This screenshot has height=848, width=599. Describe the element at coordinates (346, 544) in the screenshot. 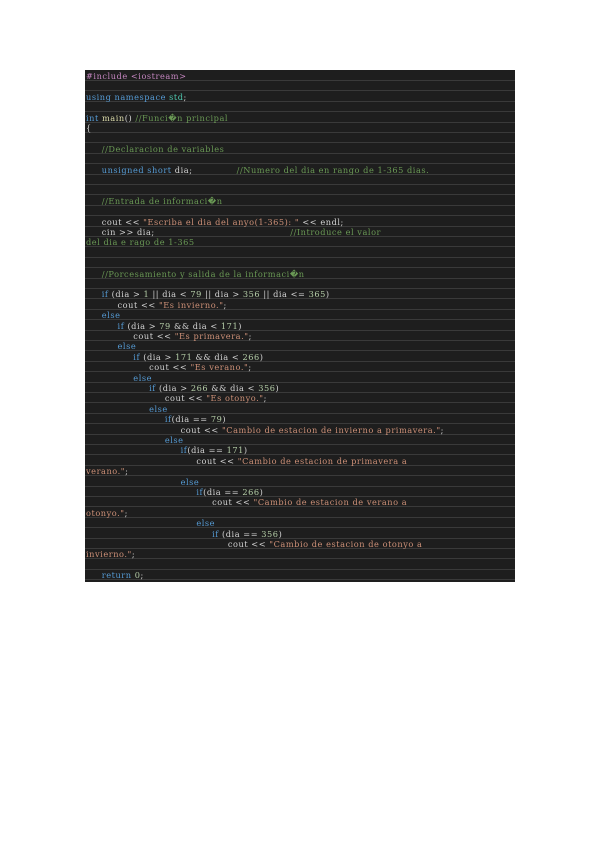

I see `code-token: "Cambio de estacion de otonyo a` at that location.